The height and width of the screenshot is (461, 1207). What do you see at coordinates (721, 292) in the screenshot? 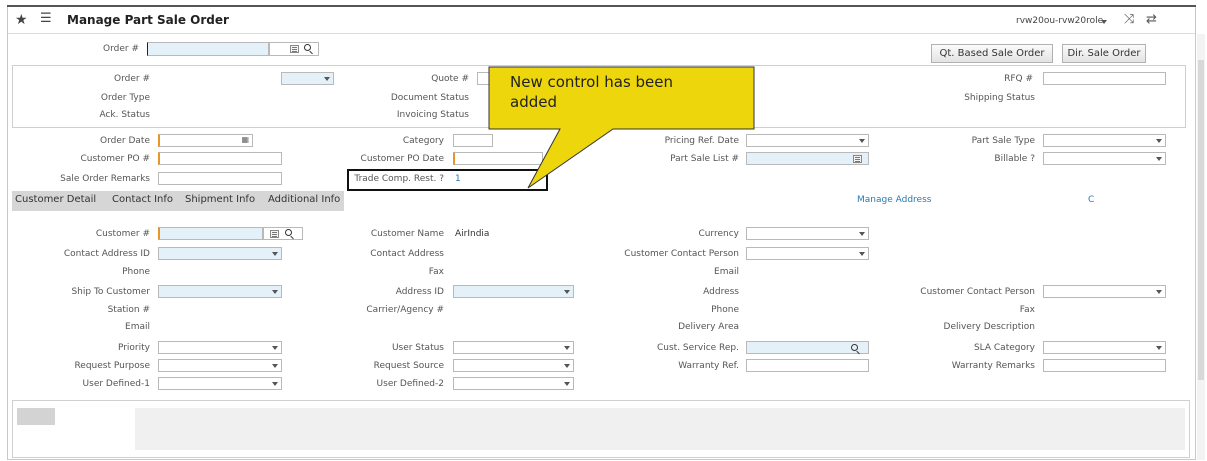
I see `address-label: Address` at bounding box center [721, 292].